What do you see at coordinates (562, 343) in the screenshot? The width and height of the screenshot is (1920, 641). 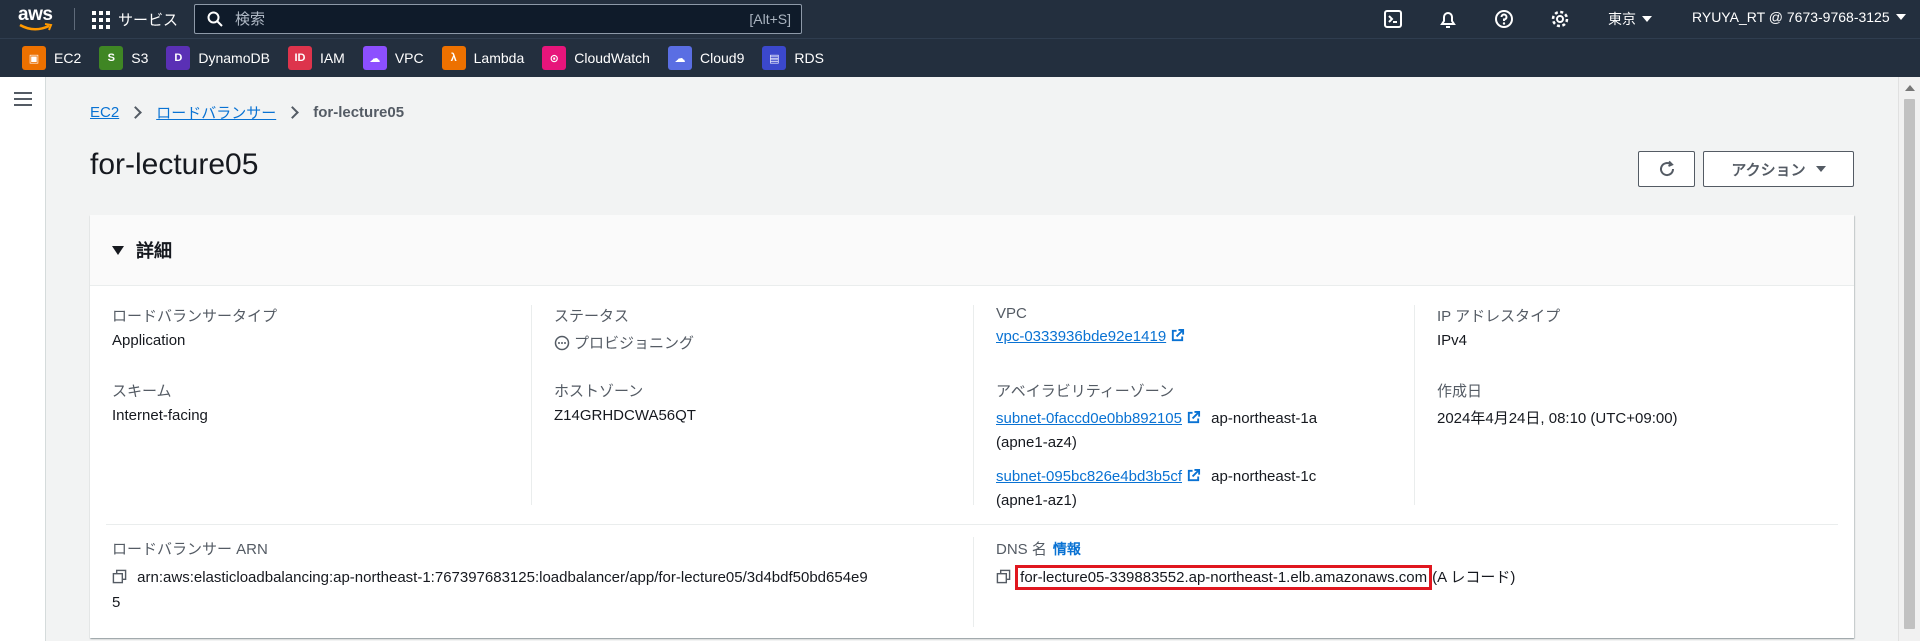 I see `pending-icon` at bounding box center [562, 343].